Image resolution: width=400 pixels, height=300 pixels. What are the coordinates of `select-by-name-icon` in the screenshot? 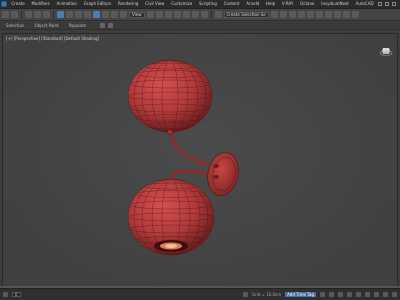 It's located at (69, 14).